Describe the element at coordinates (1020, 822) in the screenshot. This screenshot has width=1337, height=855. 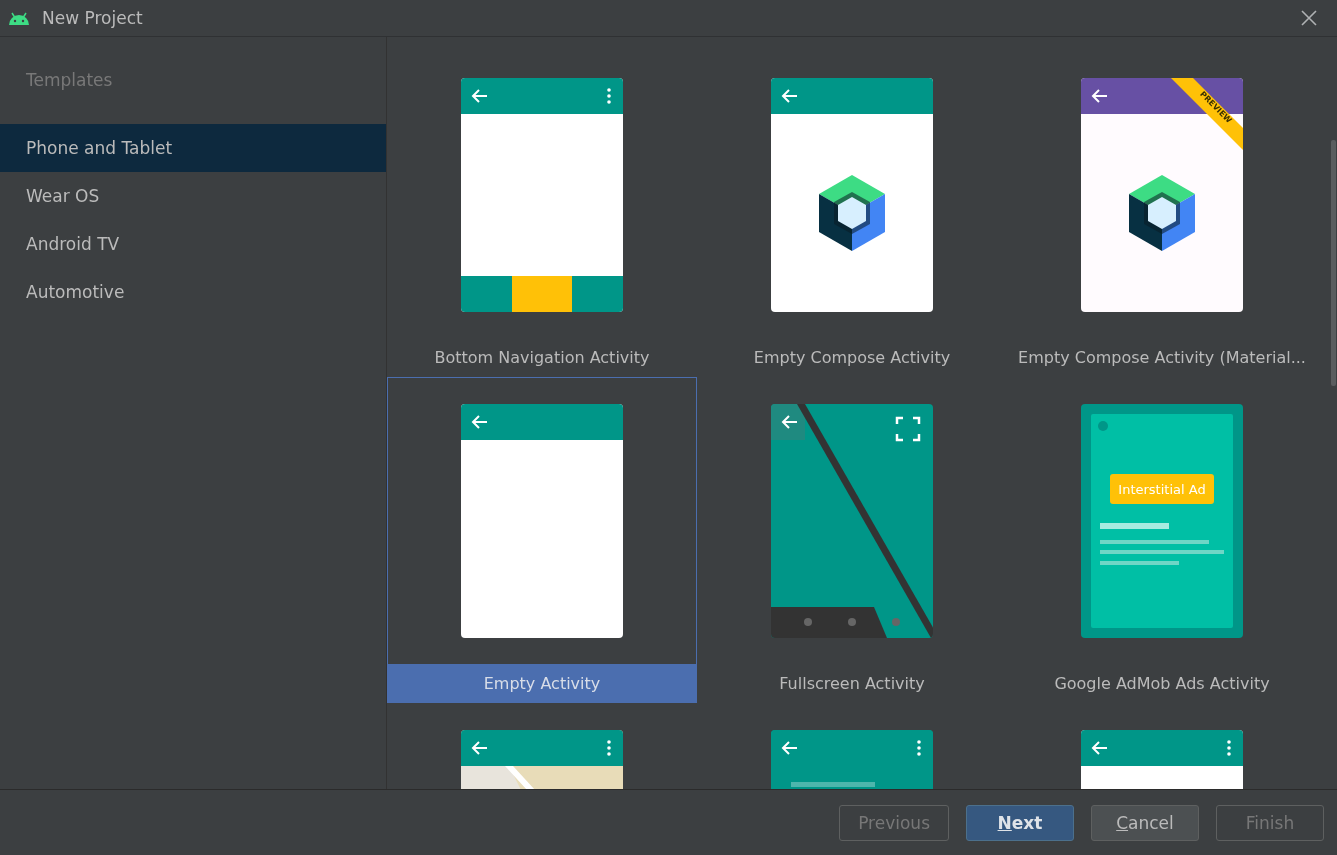
I see `next-button: Next` at that location.